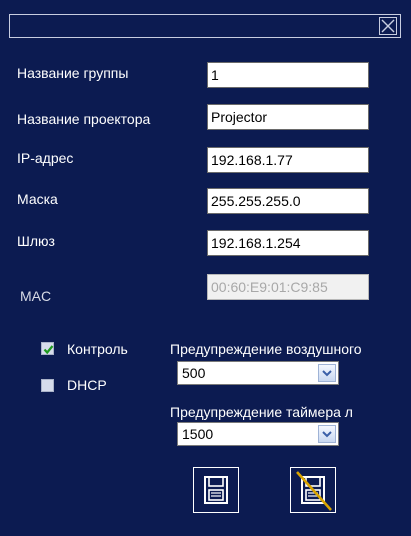 Image resolution: width=411 pixels, height=536 pixels. Describe the element at coordinates (288, 287) in the screenshot. I see `mac-input: 00:60:E9:01:C9:85` at that location.